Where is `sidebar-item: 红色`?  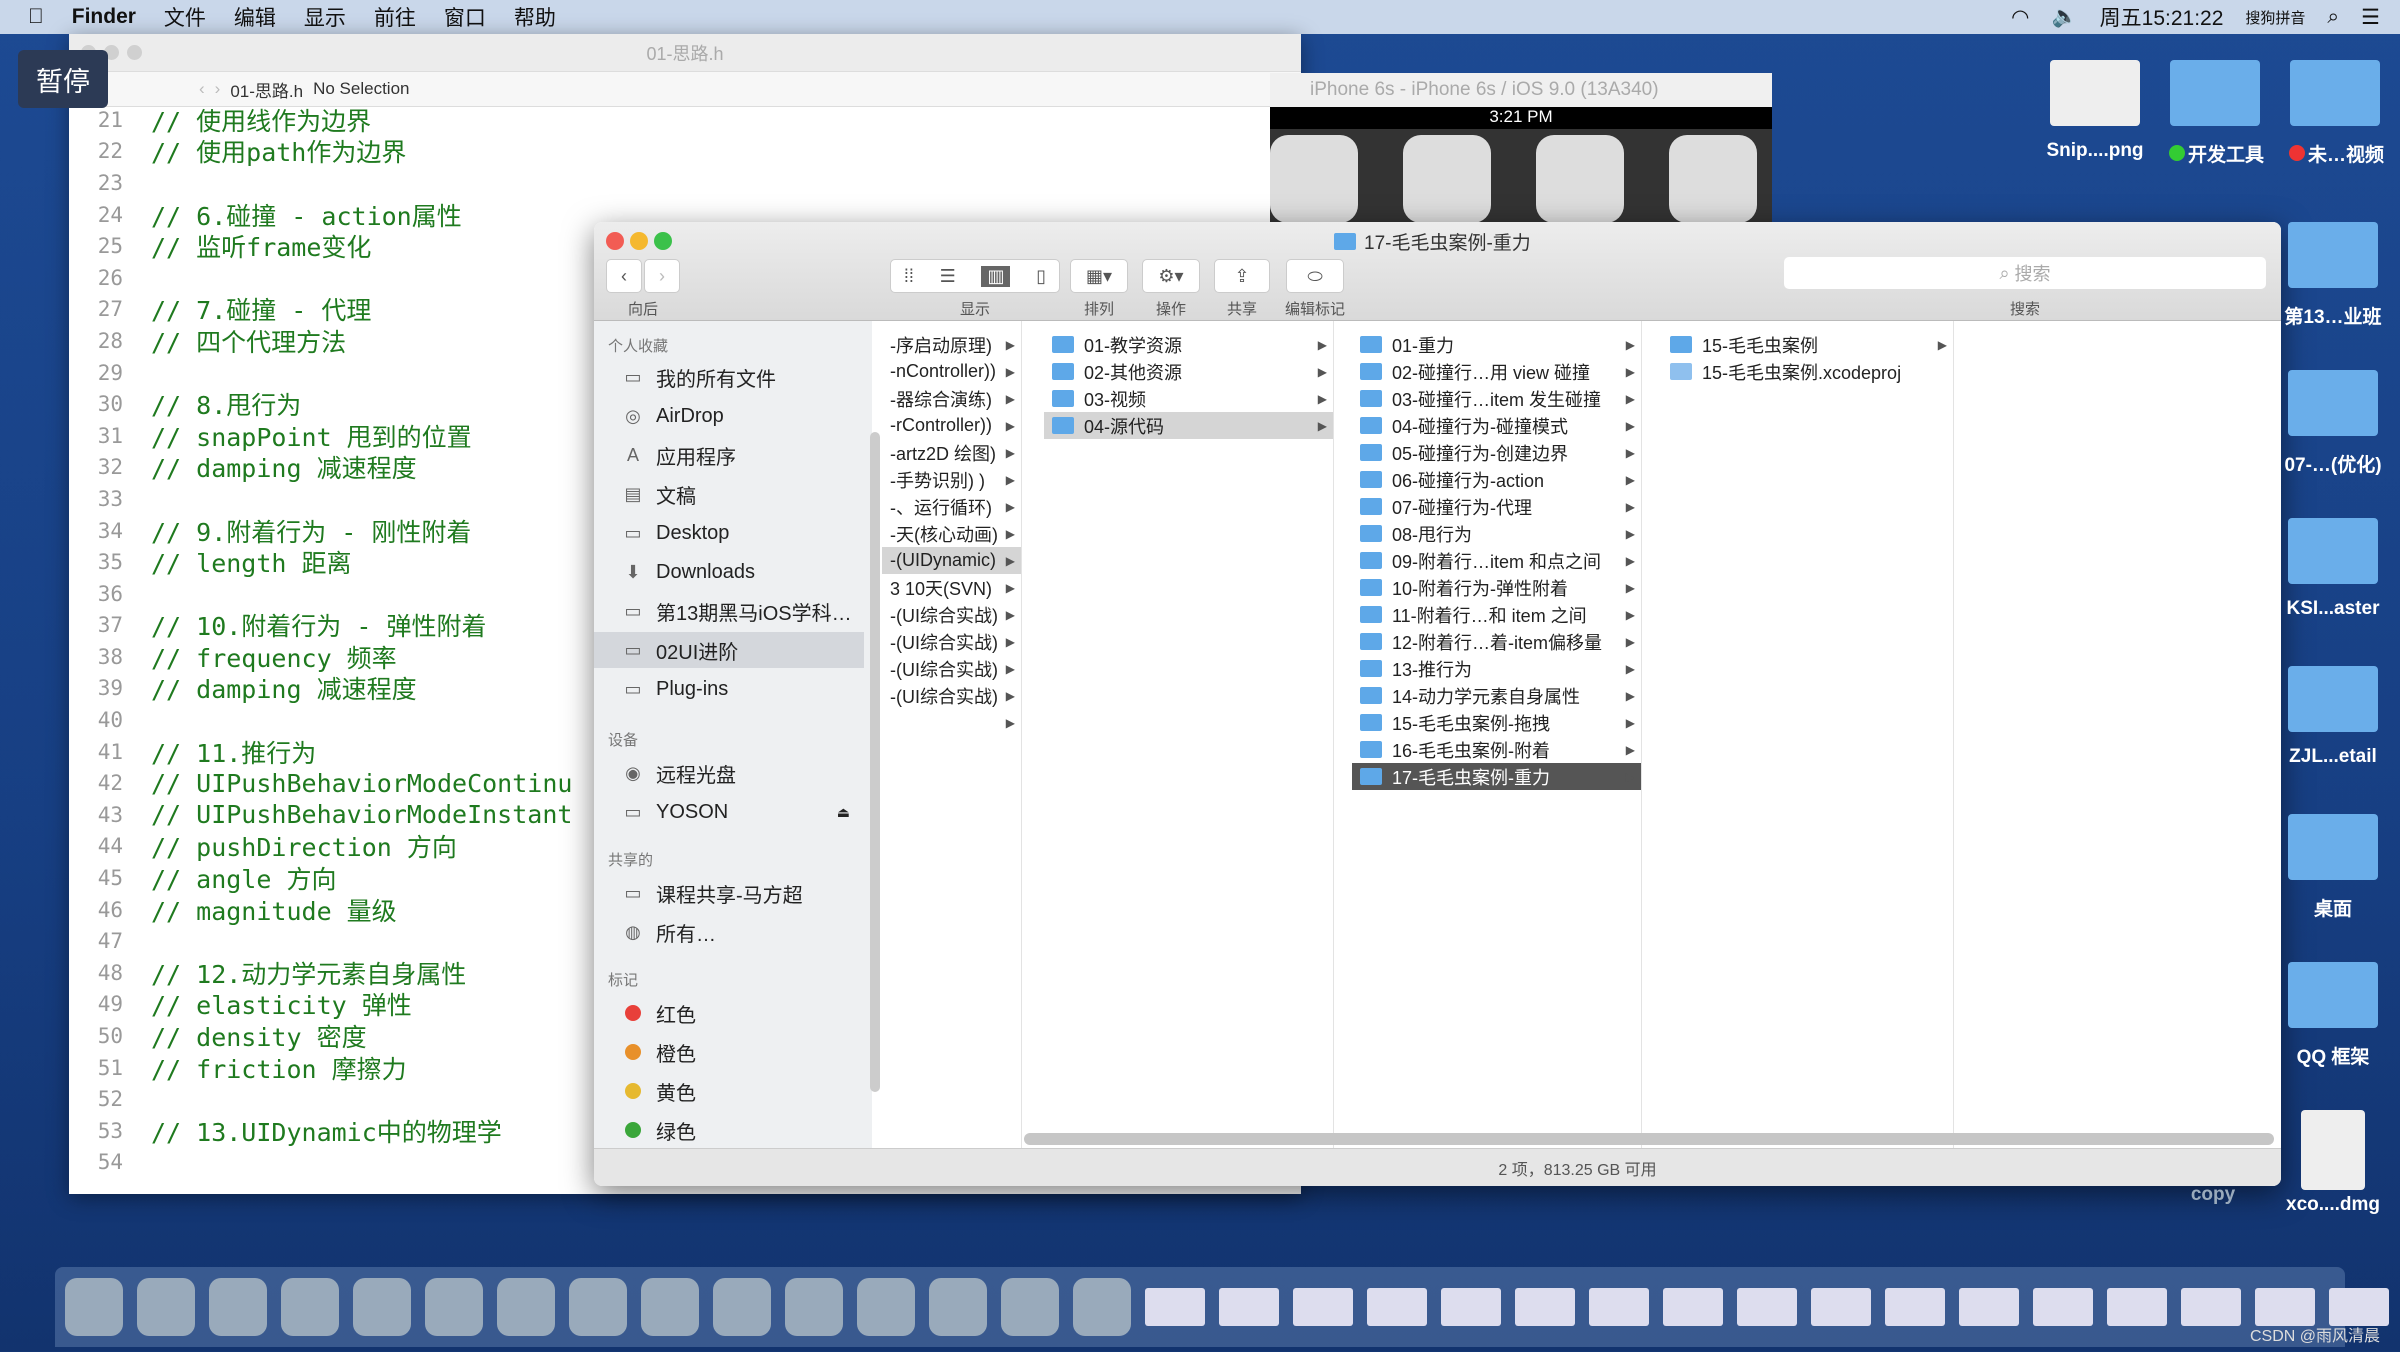 sidebar-item: 红色 is located at coordinates (729, 1013).